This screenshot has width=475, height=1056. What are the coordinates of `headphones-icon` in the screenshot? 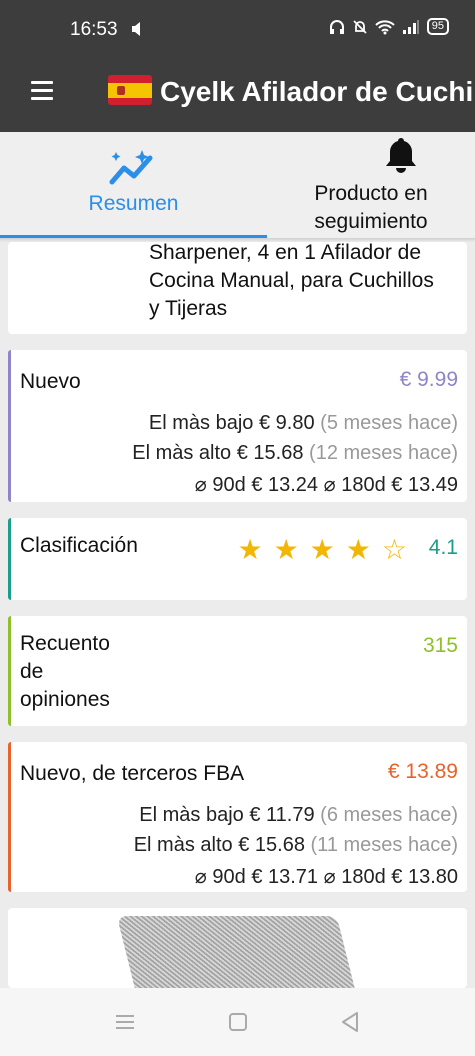 It's located at (336, 26).